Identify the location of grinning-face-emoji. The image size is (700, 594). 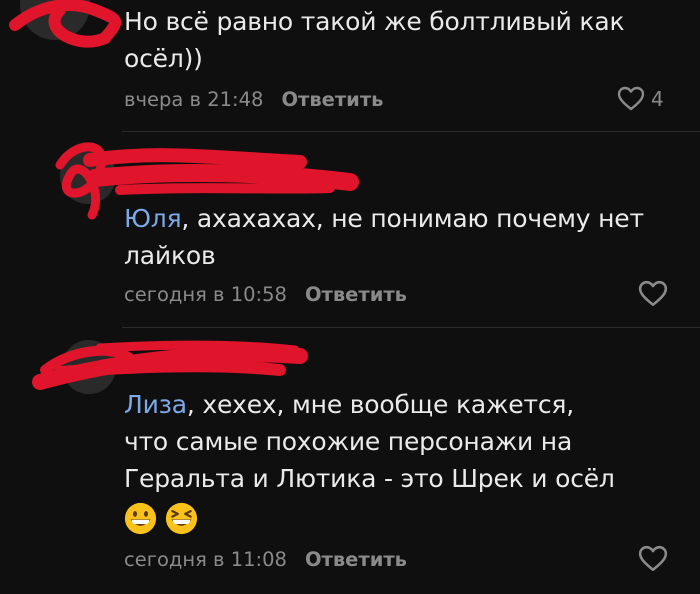
(140, 518).